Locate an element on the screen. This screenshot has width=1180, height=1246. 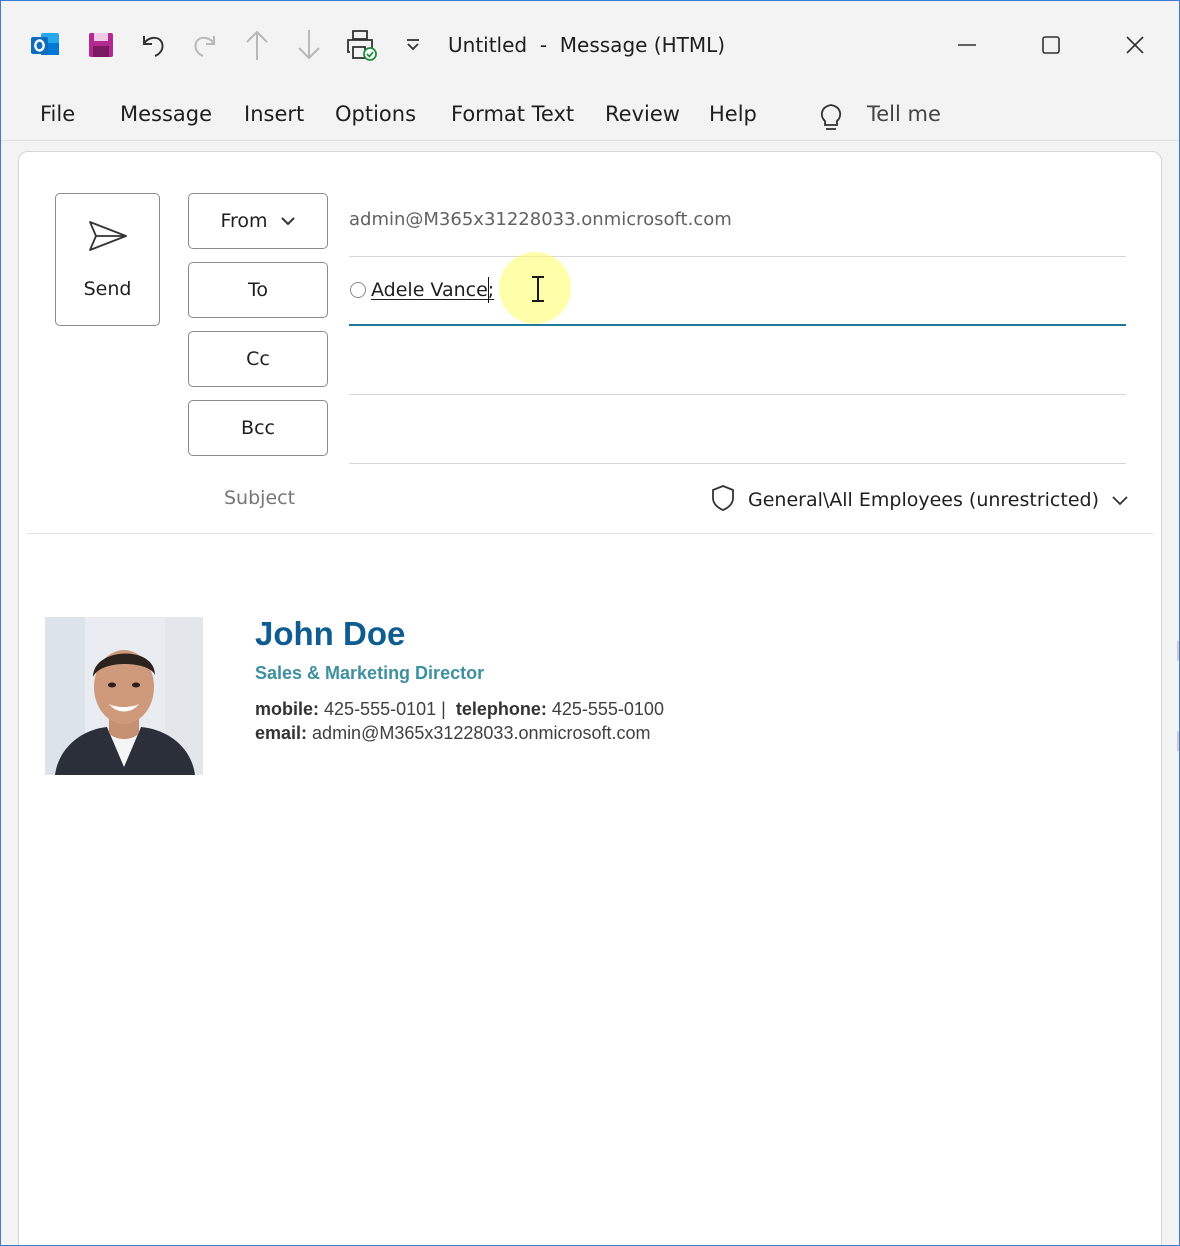
signature-name: John Doe is located at coordinates (330, 633).